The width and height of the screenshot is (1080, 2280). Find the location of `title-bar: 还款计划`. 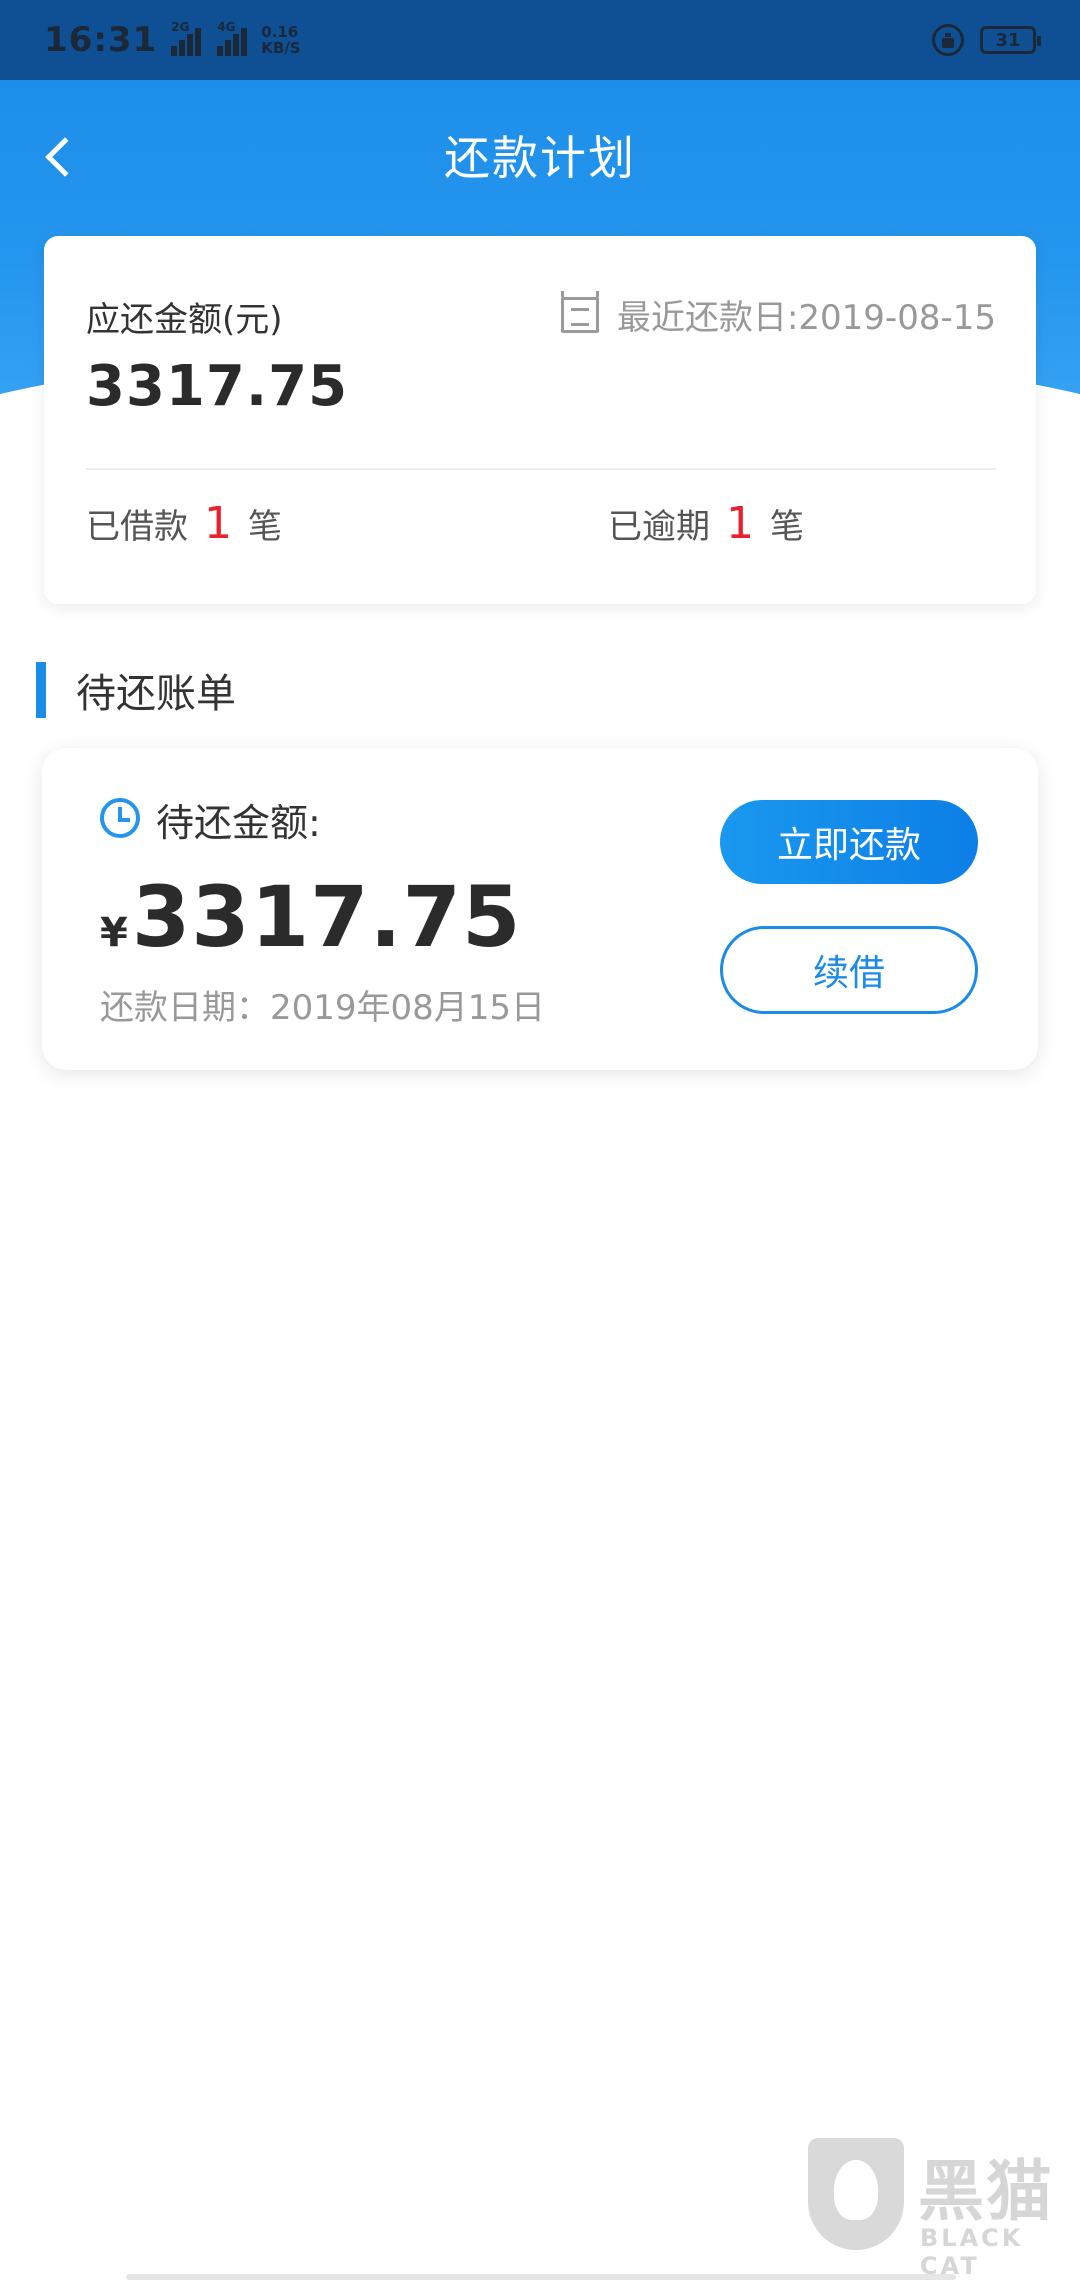

title-bar: 还款计划 is located at coordinates (540, 155).